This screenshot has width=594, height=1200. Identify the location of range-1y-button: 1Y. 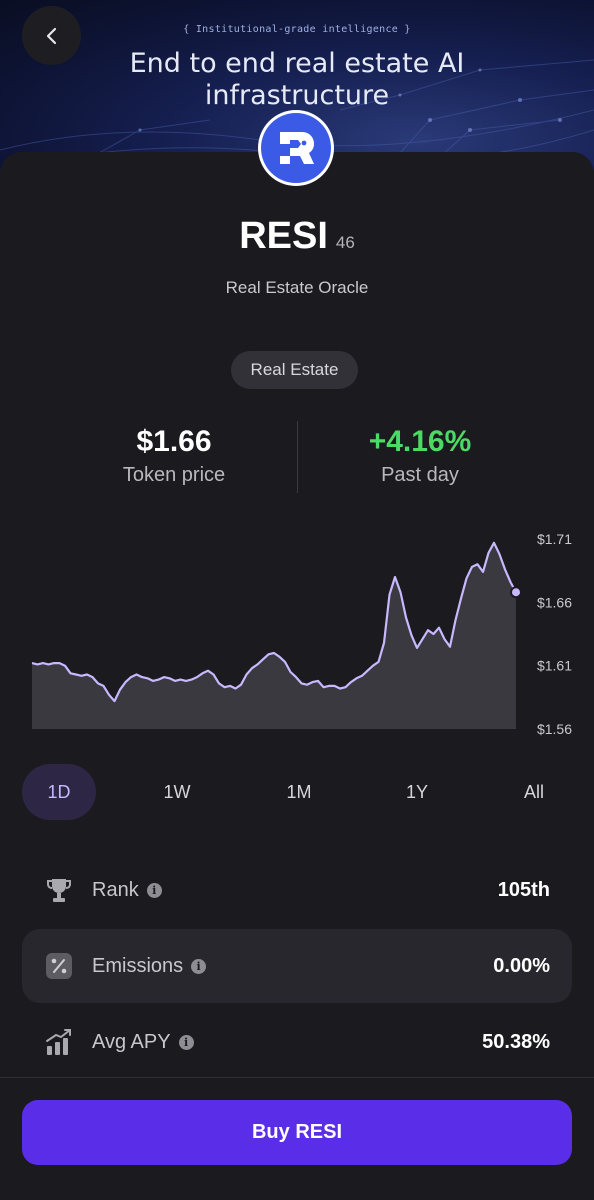
(417, 792).